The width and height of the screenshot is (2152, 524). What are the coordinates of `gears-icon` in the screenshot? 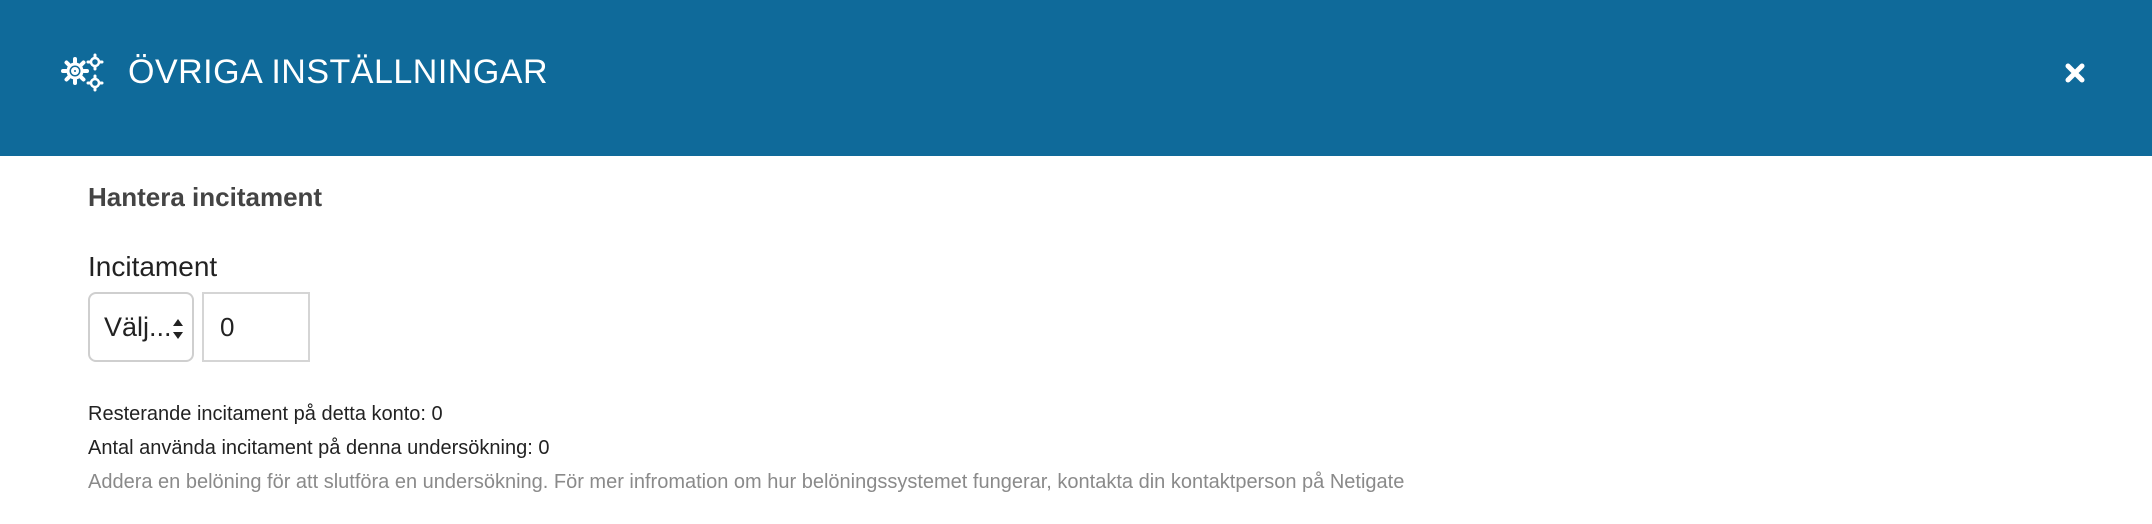 It's located at (82, 73).